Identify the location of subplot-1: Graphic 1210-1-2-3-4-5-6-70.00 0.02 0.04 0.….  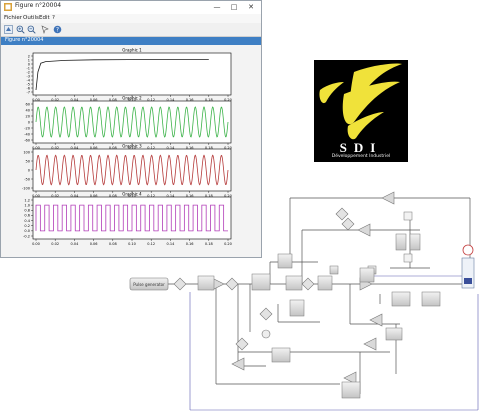
(129, 75).